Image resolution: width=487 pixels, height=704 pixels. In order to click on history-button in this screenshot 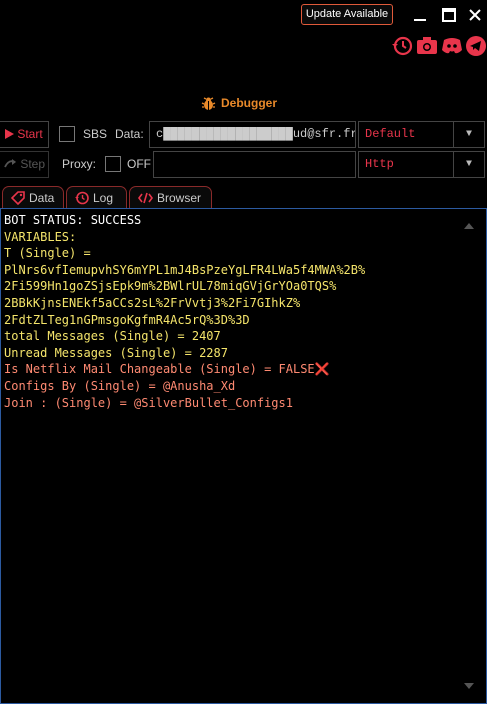, I will do `click(402, 46)`.